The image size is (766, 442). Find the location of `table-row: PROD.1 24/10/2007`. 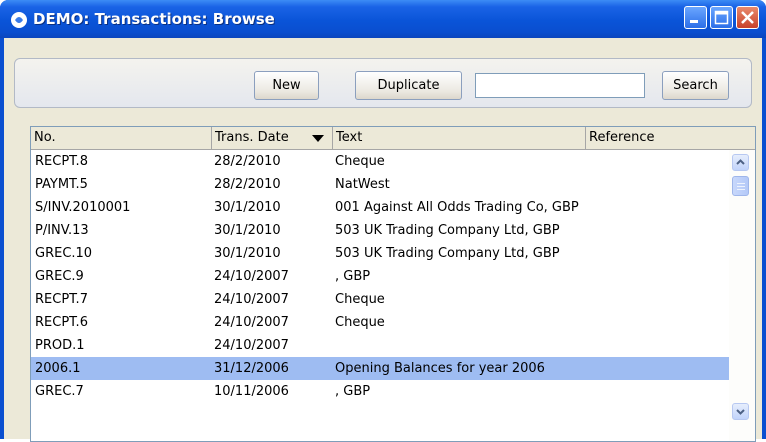

table-row: PROD.1 24/10/2007 is located at coordinates (380, 345).